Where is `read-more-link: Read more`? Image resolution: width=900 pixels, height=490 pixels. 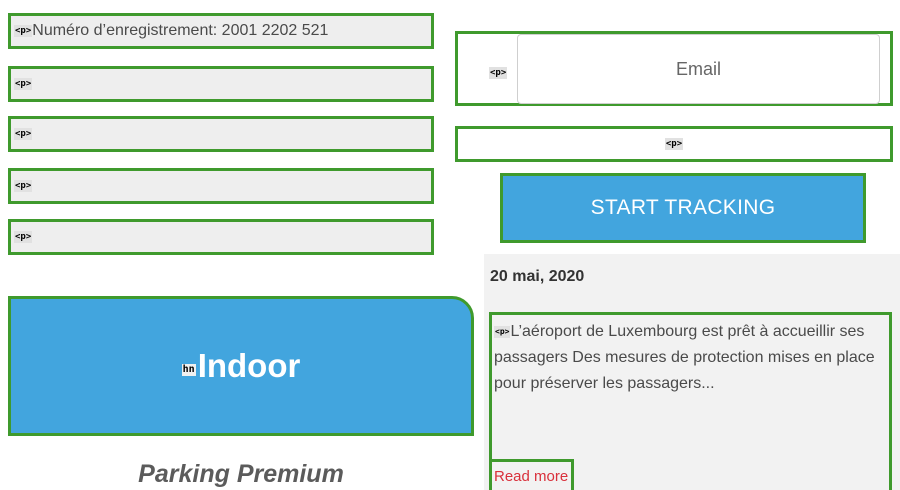
read-more-link: Read more is located at coordinates (532, 474).